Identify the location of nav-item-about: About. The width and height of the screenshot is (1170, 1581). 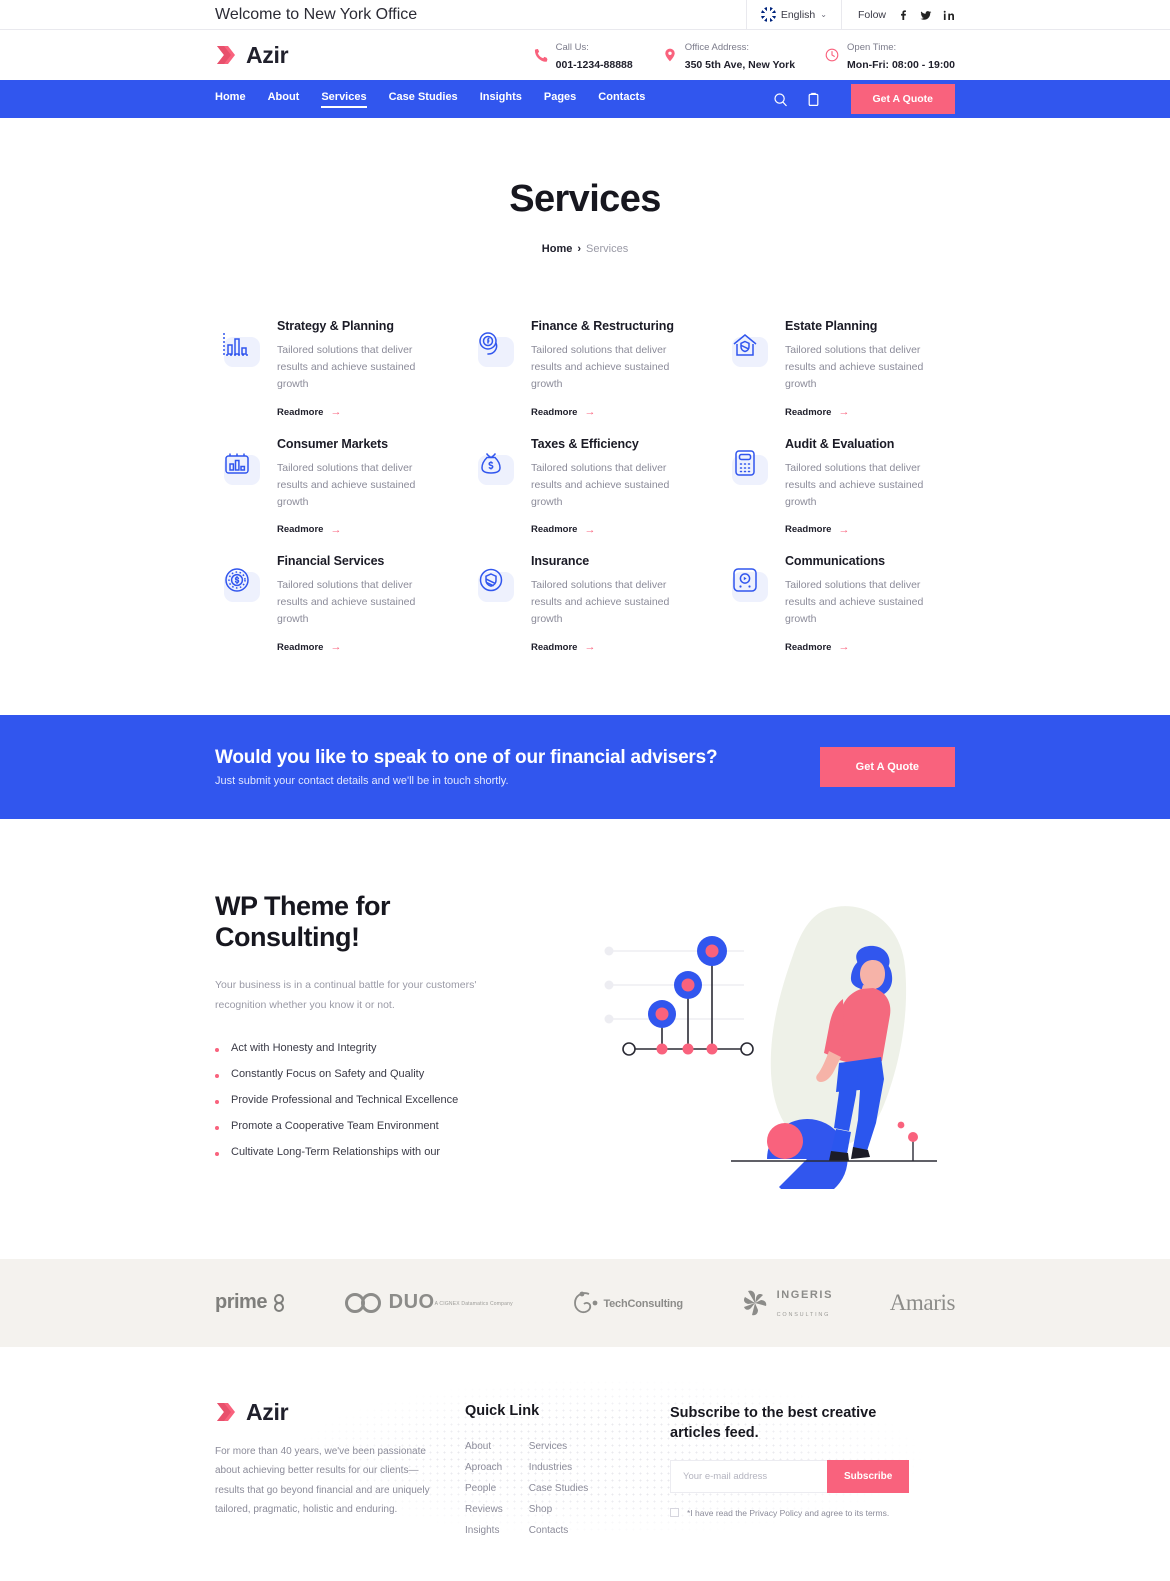
(284, 99).